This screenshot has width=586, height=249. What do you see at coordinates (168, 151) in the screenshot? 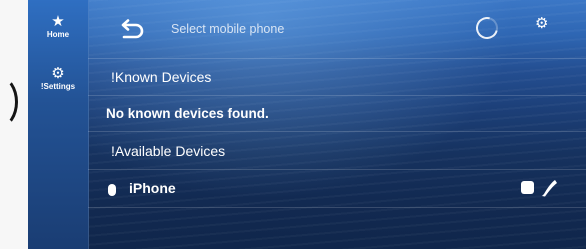
I see `available-devices-heading: !Available Devices` at bounding box center [168, 151].